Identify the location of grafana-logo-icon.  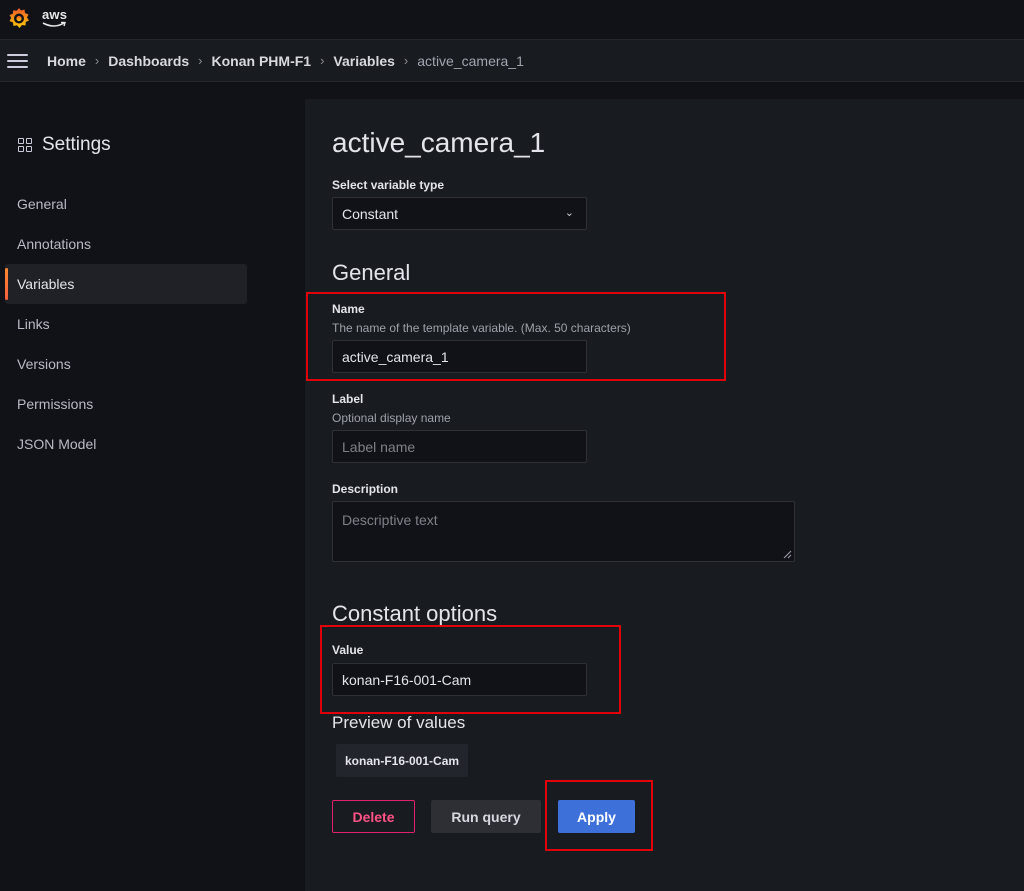
(19, 18).